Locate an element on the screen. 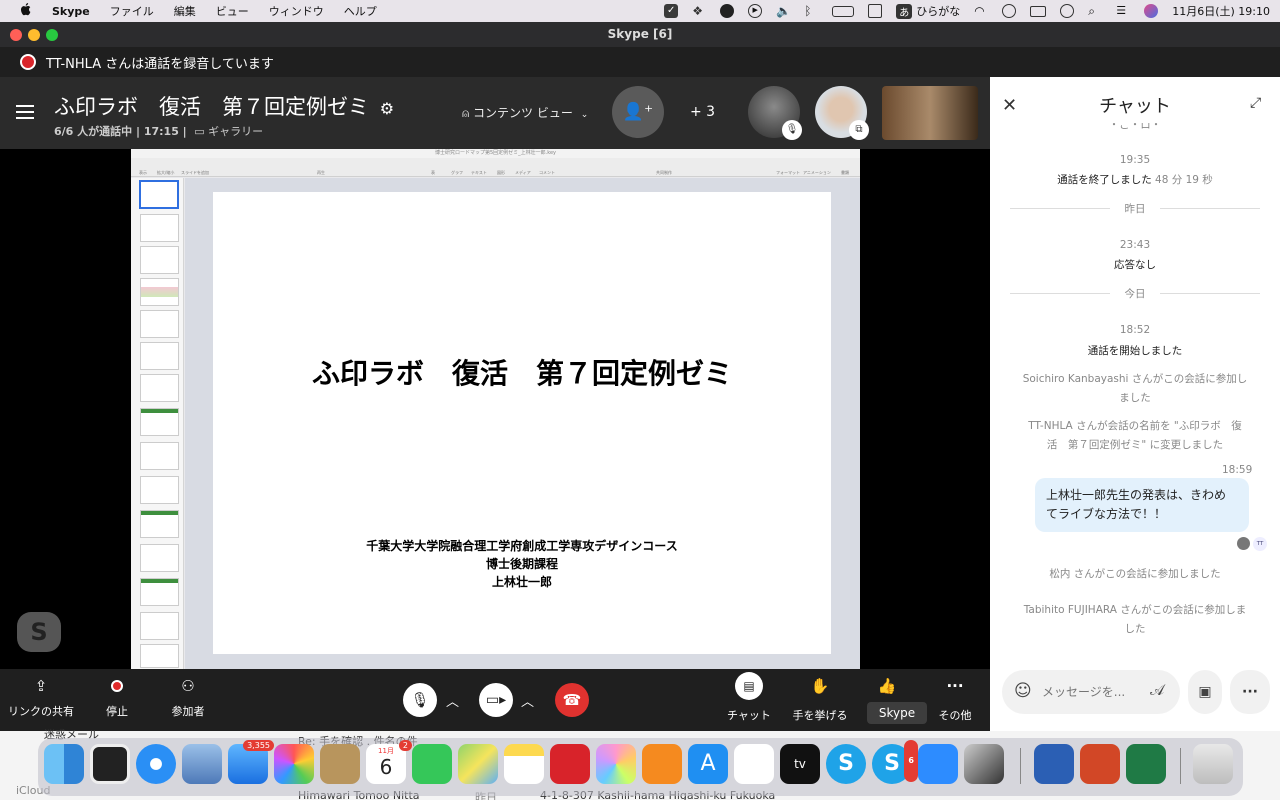 The width and height of the screenshot is (1280, 800). send-image-button: ▣ is located at coordinates (1205, 692).